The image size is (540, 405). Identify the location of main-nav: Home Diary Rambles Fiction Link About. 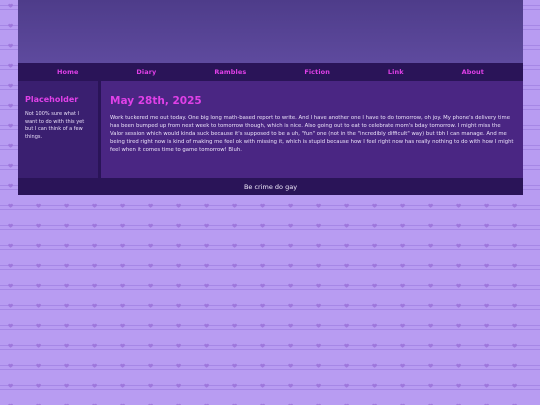
(270, 72).